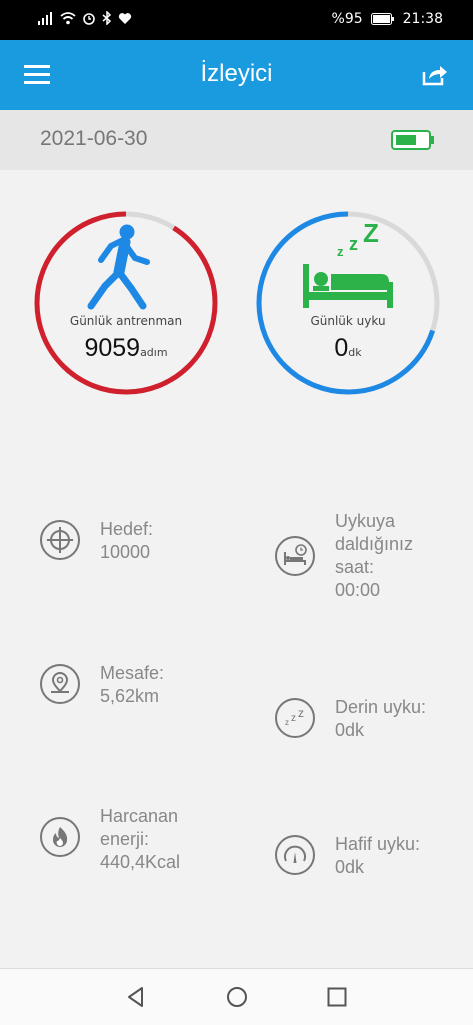 This screenshot has width=473, height=1025. Describe the element at coordinates (350, 730) in the screenshot. I see `deep-sleep-value: 0dk` at that location.